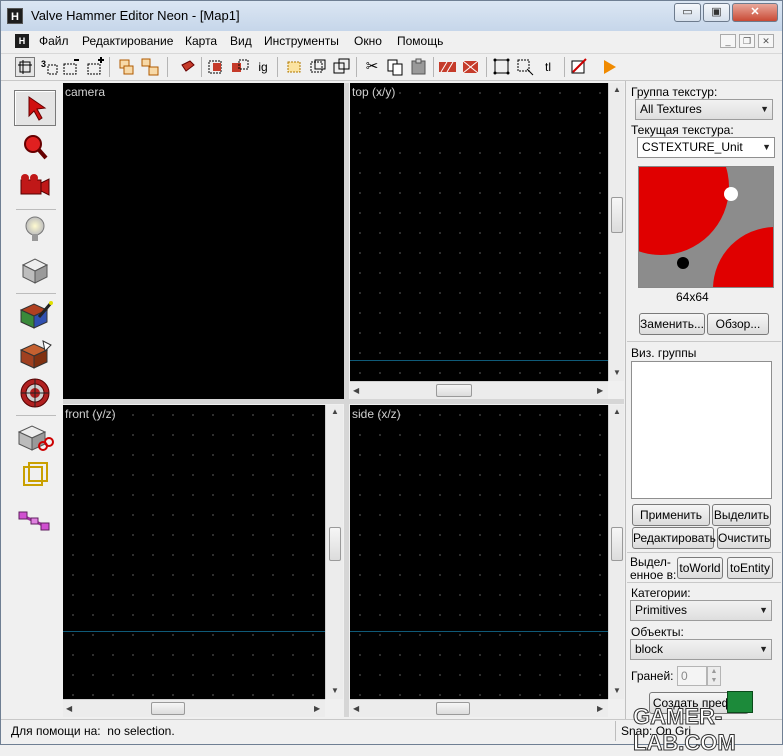  Describe the element at coordinates (35, 354) in the screenshot. I see `apply-texture-tool` at that location.